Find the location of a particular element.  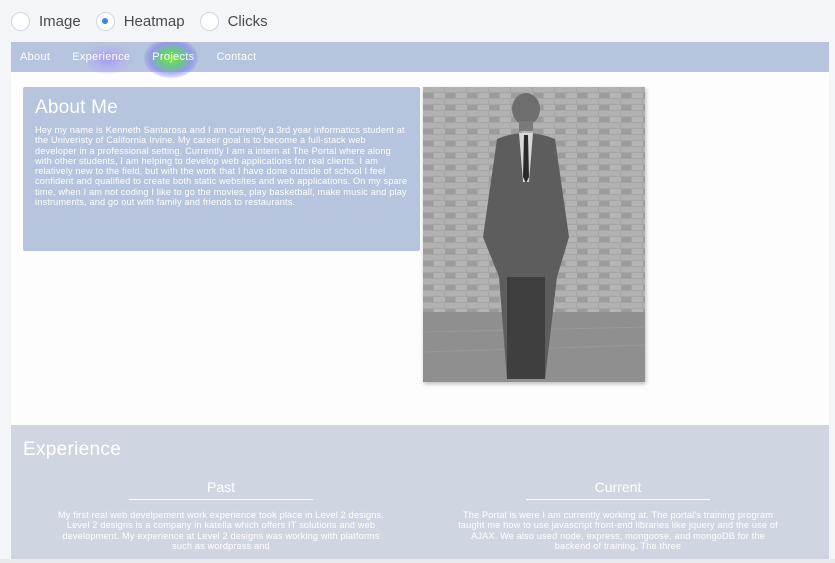

preview-bottom-edge is located at coordinates (417, 561).